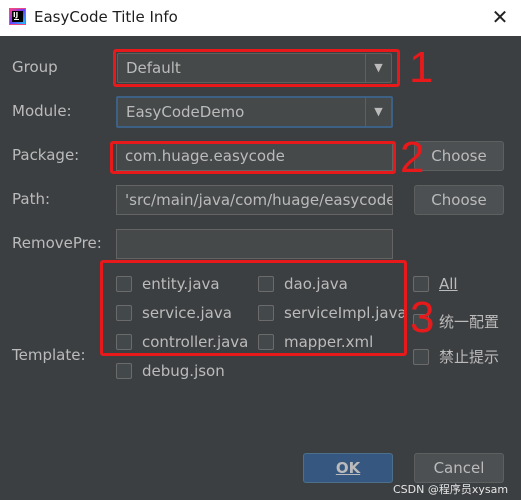 This screenshot has height=500, width=521. What do you see at coordinates (35, 67) in the screenshot?
I see `group-label: Group` at bounding box center [35, 67].